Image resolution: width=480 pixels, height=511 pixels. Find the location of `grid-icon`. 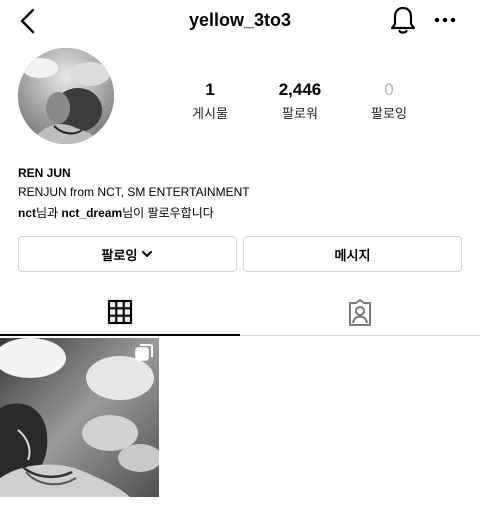

grid-icon is located at coordinates (120, 312).